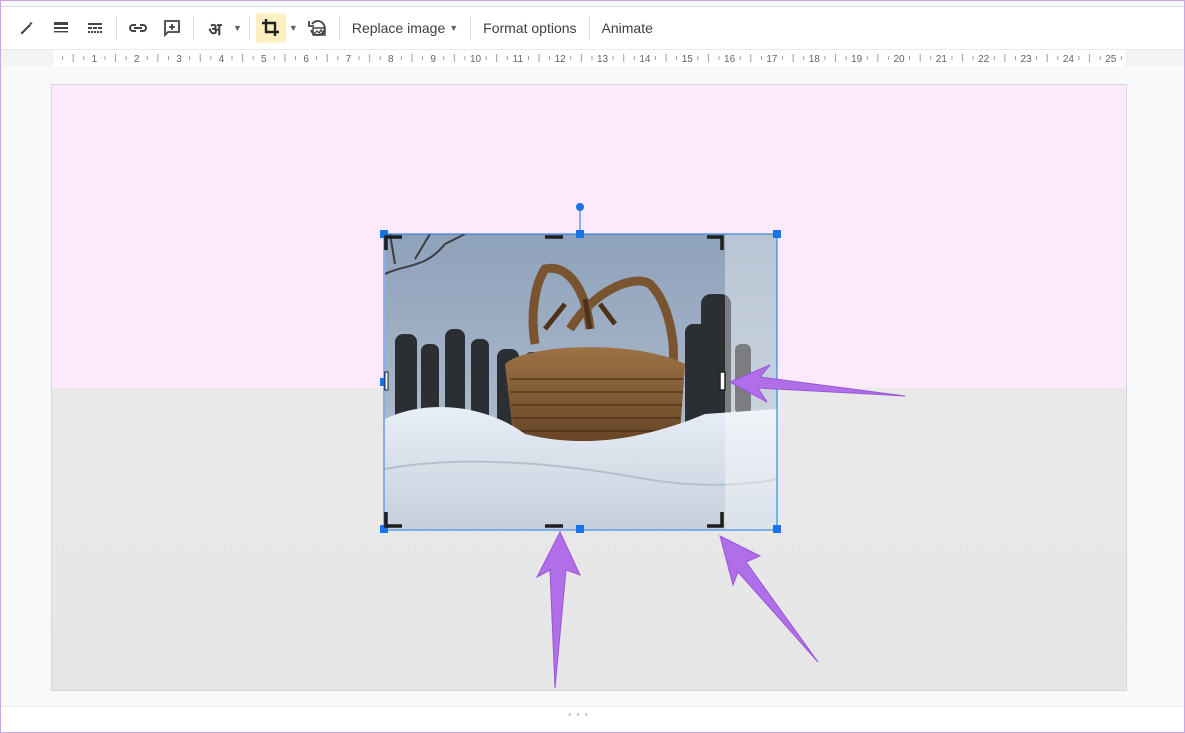  I want to click on replace-image-button: Replace image ▼, so click(405, 28).